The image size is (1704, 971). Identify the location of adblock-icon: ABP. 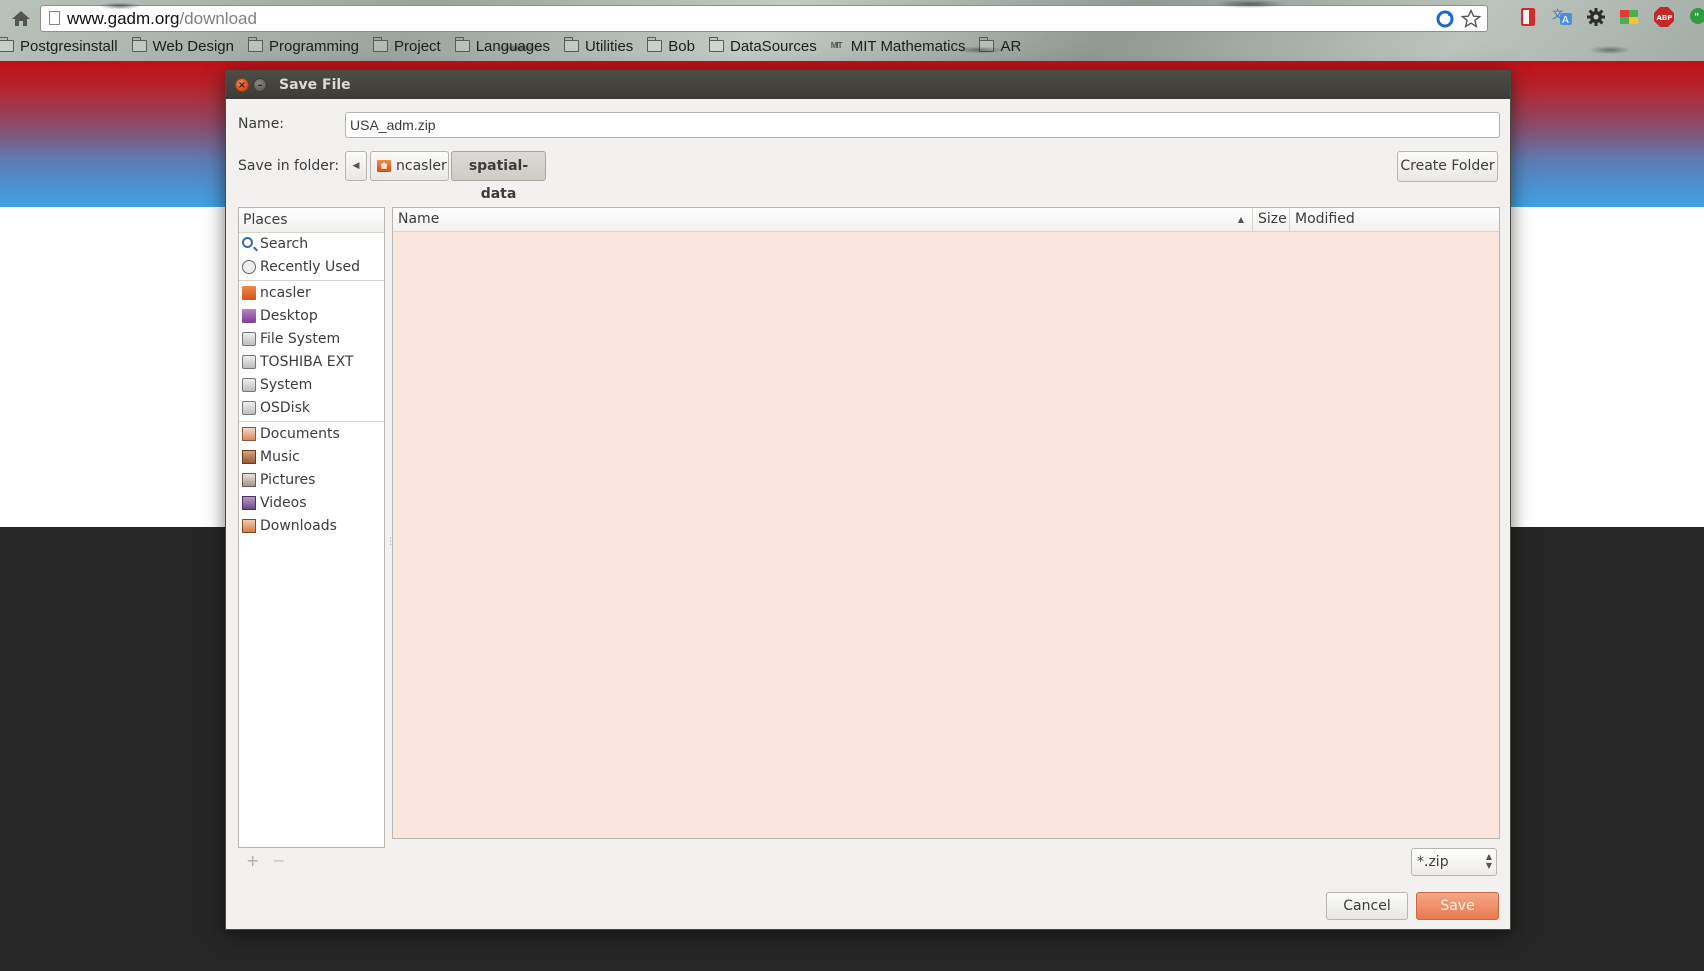
(1664, 17).